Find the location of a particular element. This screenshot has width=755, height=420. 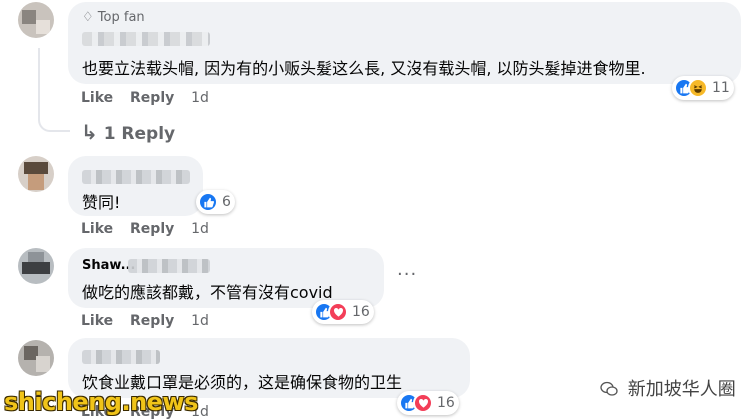

top-fan-badge: ♢ Top fan is located at coordinates (113, 17).